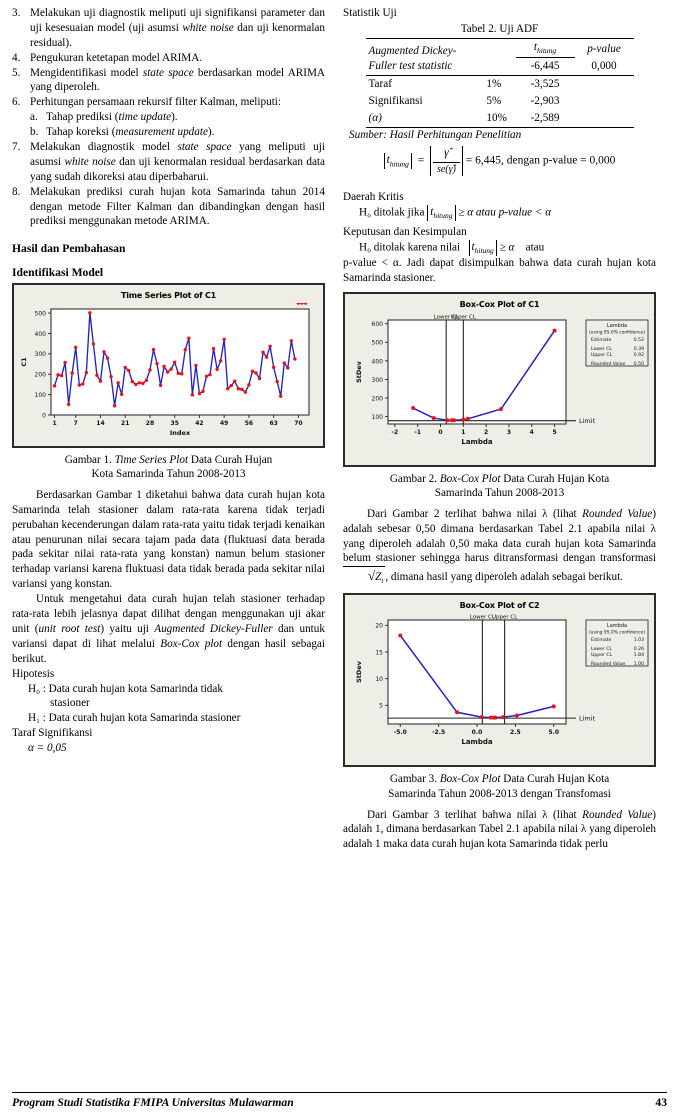  Describe the element at coordinates (639, 664) in the screenshot. I see `legend-row-value: 1.00` at that location.